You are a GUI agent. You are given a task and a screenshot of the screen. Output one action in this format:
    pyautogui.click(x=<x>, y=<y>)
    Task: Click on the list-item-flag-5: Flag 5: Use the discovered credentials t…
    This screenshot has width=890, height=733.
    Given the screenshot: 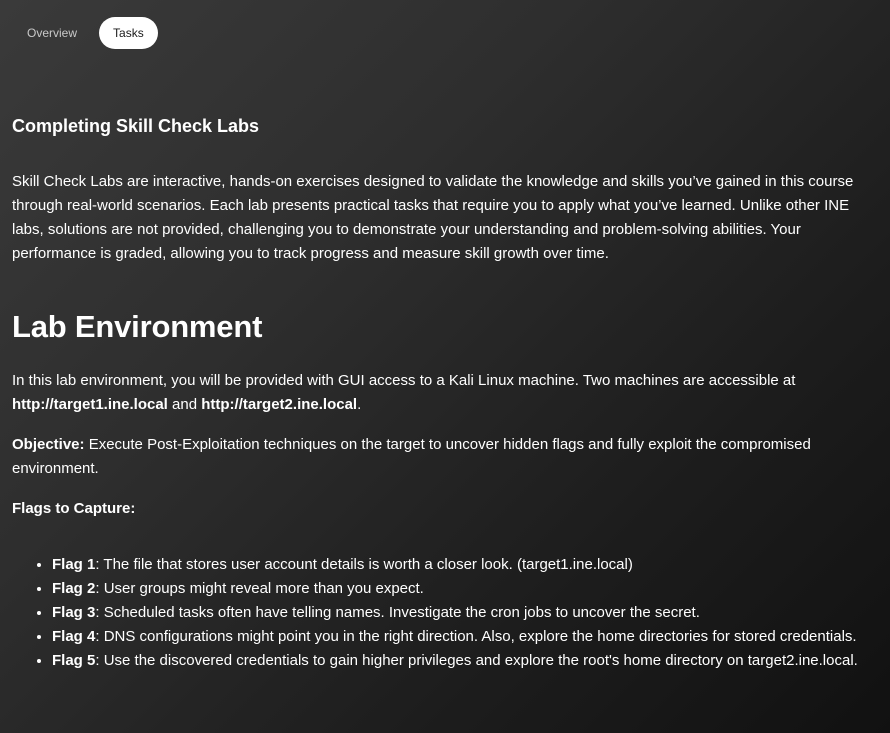 What is the action you would take?
    pyautogui.click(x=465, y=661)
    